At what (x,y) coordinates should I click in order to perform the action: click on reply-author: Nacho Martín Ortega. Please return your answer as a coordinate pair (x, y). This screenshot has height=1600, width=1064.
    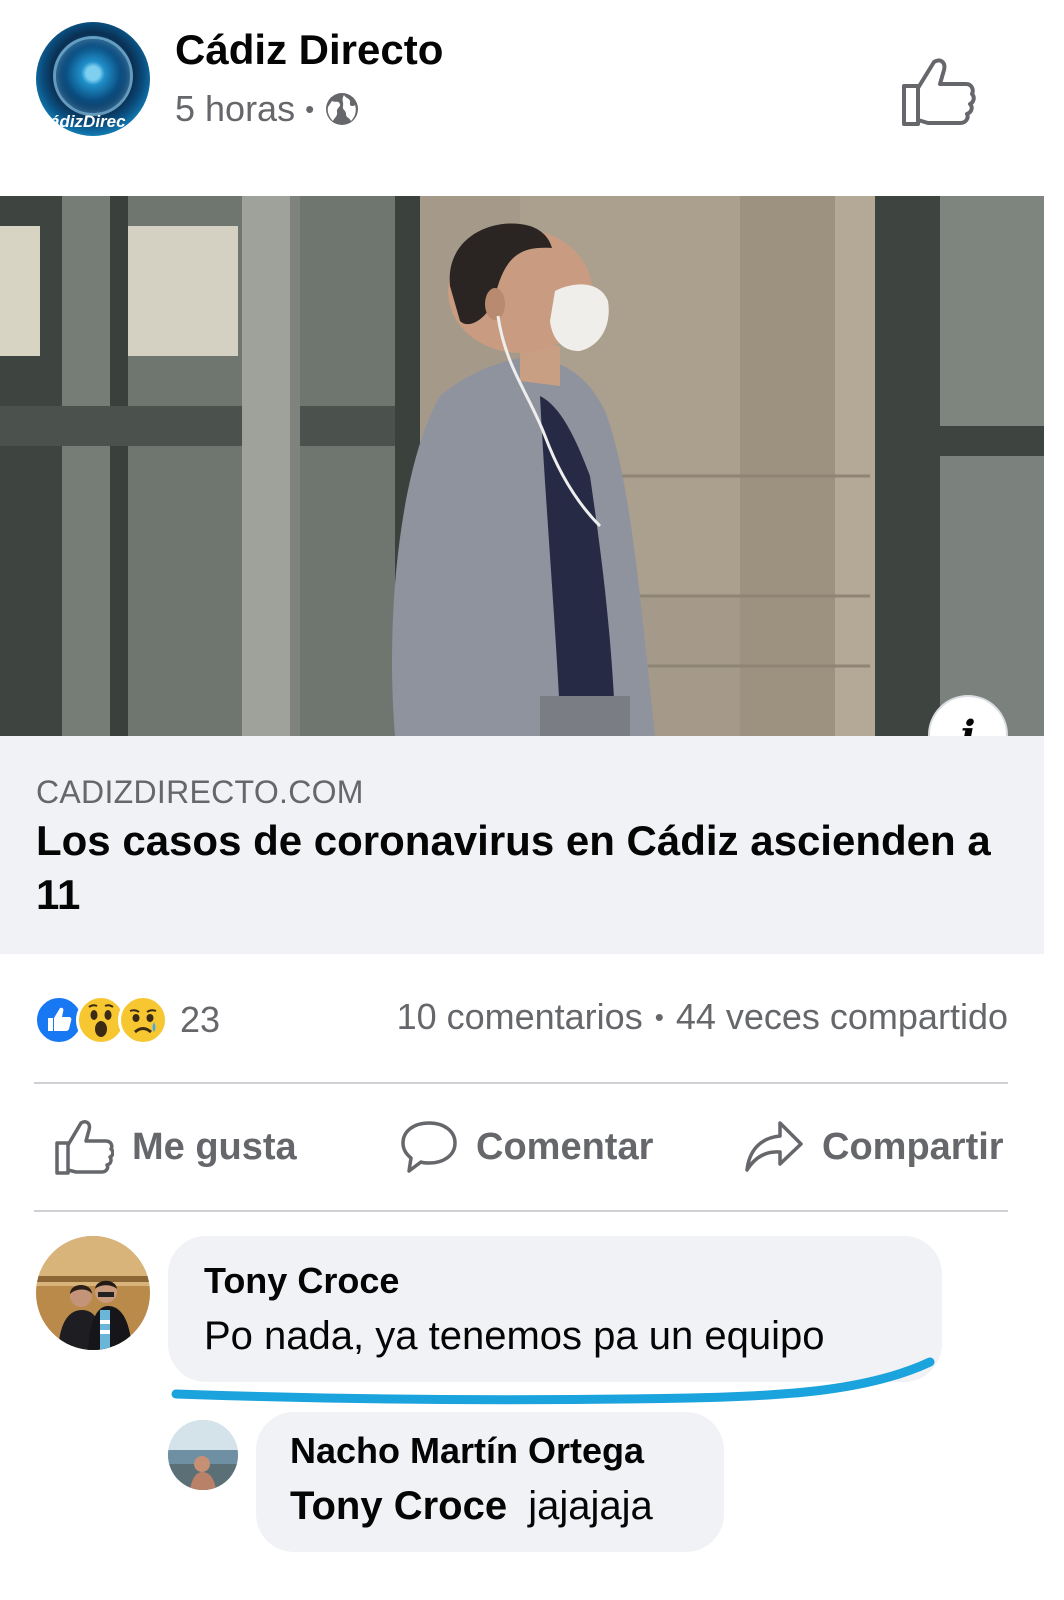
    Looking at the image, I should click on (467, 1451).